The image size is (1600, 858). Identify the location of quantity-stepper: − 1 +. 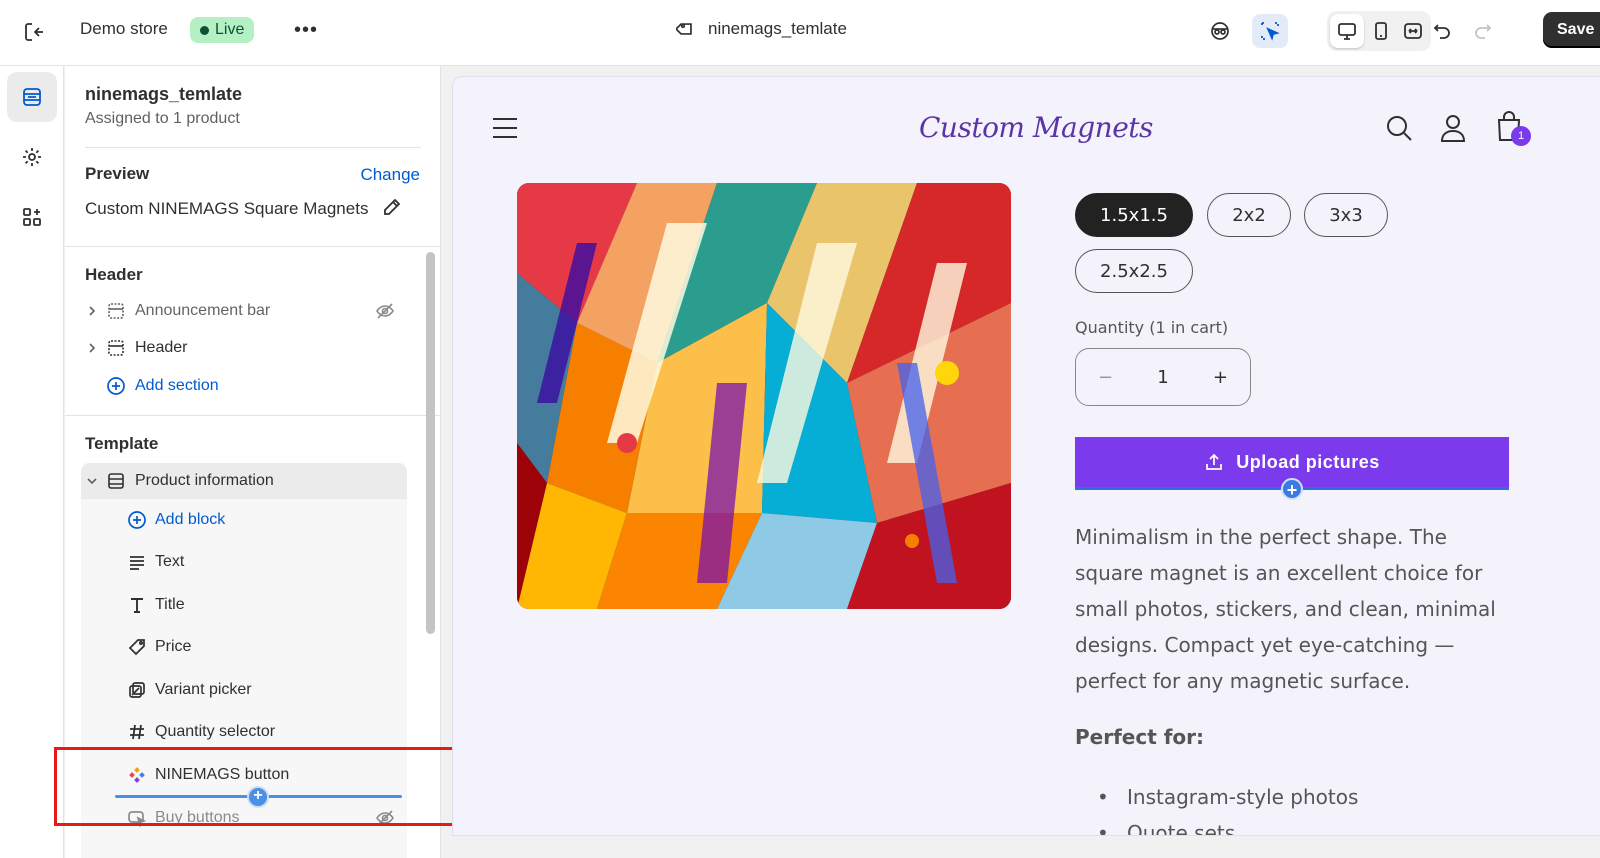
(1163, 377).